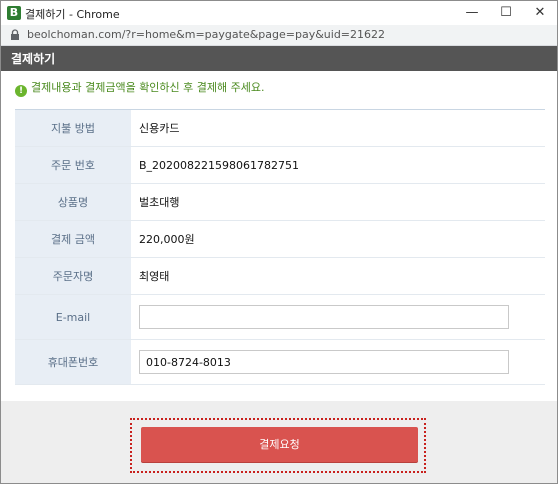 This screenshot has height=484, width=558. What do you see at coordinates (324, 317) in the screenshot?
I see `email-field` at bounding box center [324, 317].